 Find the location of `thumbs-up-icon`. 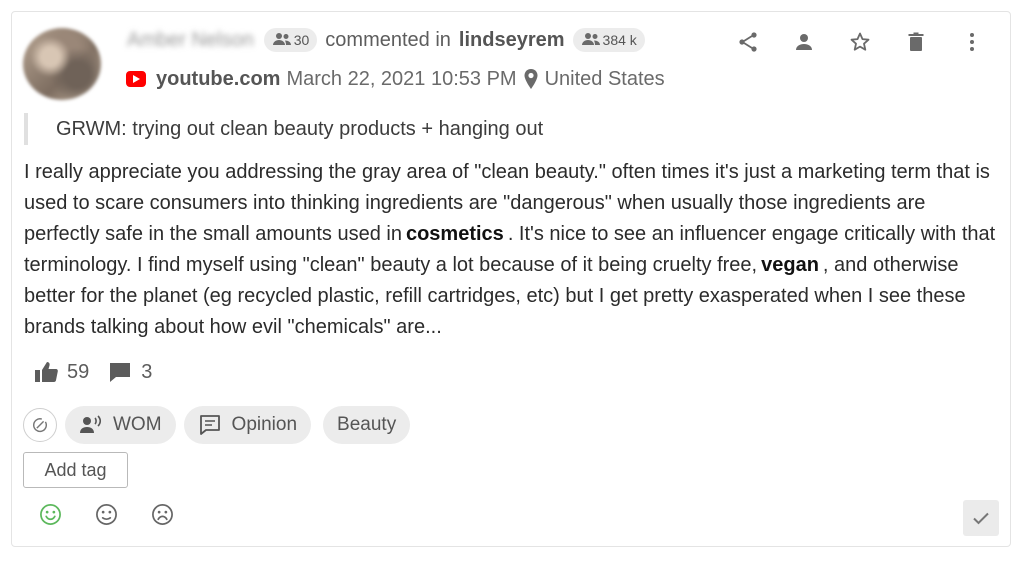

thumbs-up-icon is located at coordinates (46, 372).